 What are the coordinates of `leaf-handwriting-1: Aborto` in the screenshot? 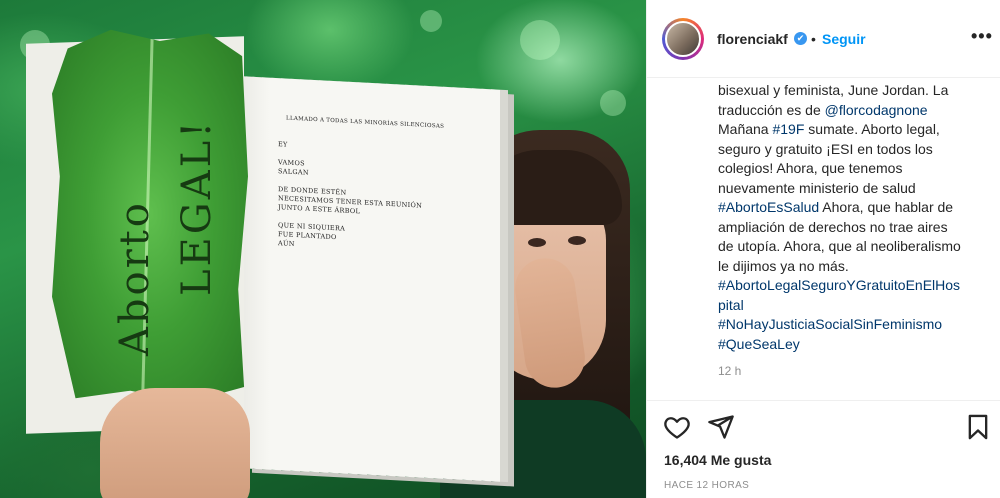 It's located at (135, 278).